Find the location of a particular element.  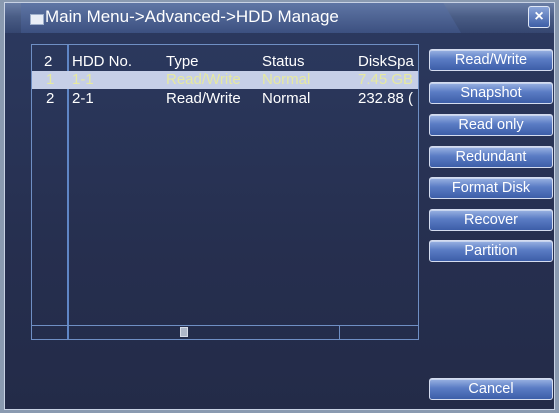

row-index: 2 is located at coordinates (50, 98).